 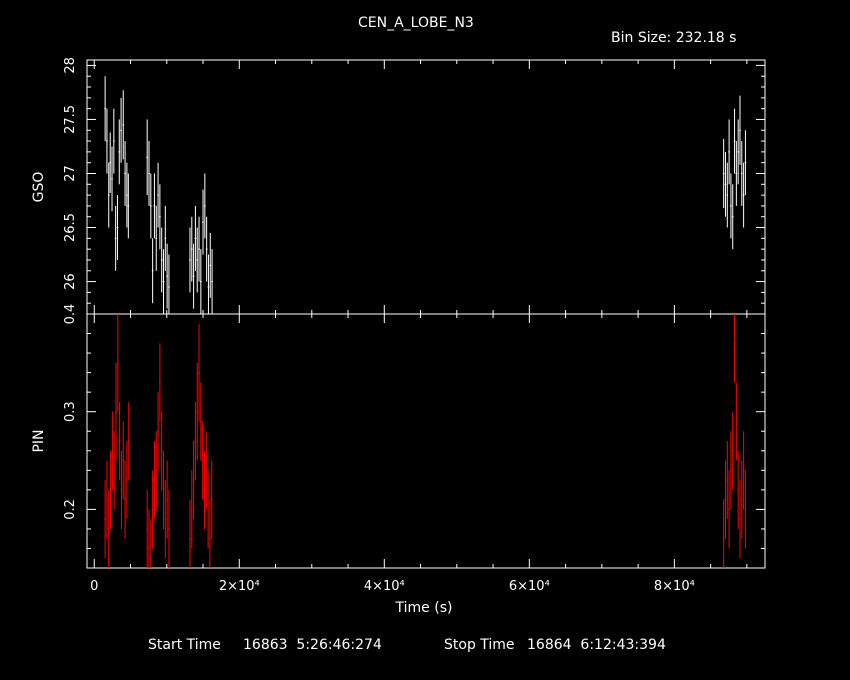 What do you see at coordinates (674, 586) in the screenshot?
I see `x-tick-label: 8×10⁴` at bounding box center [674, 586].